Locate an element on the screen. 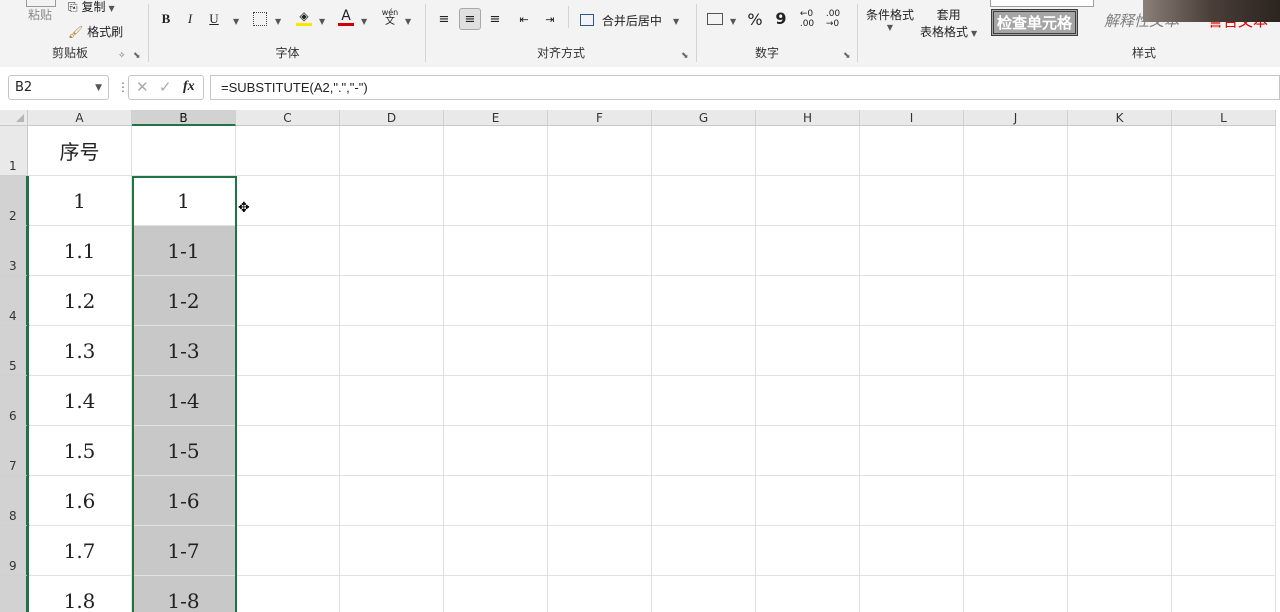 This screenshot has height=612, width=1280. number-format-dropdown: ▼ is located at coordinates (731, 20).